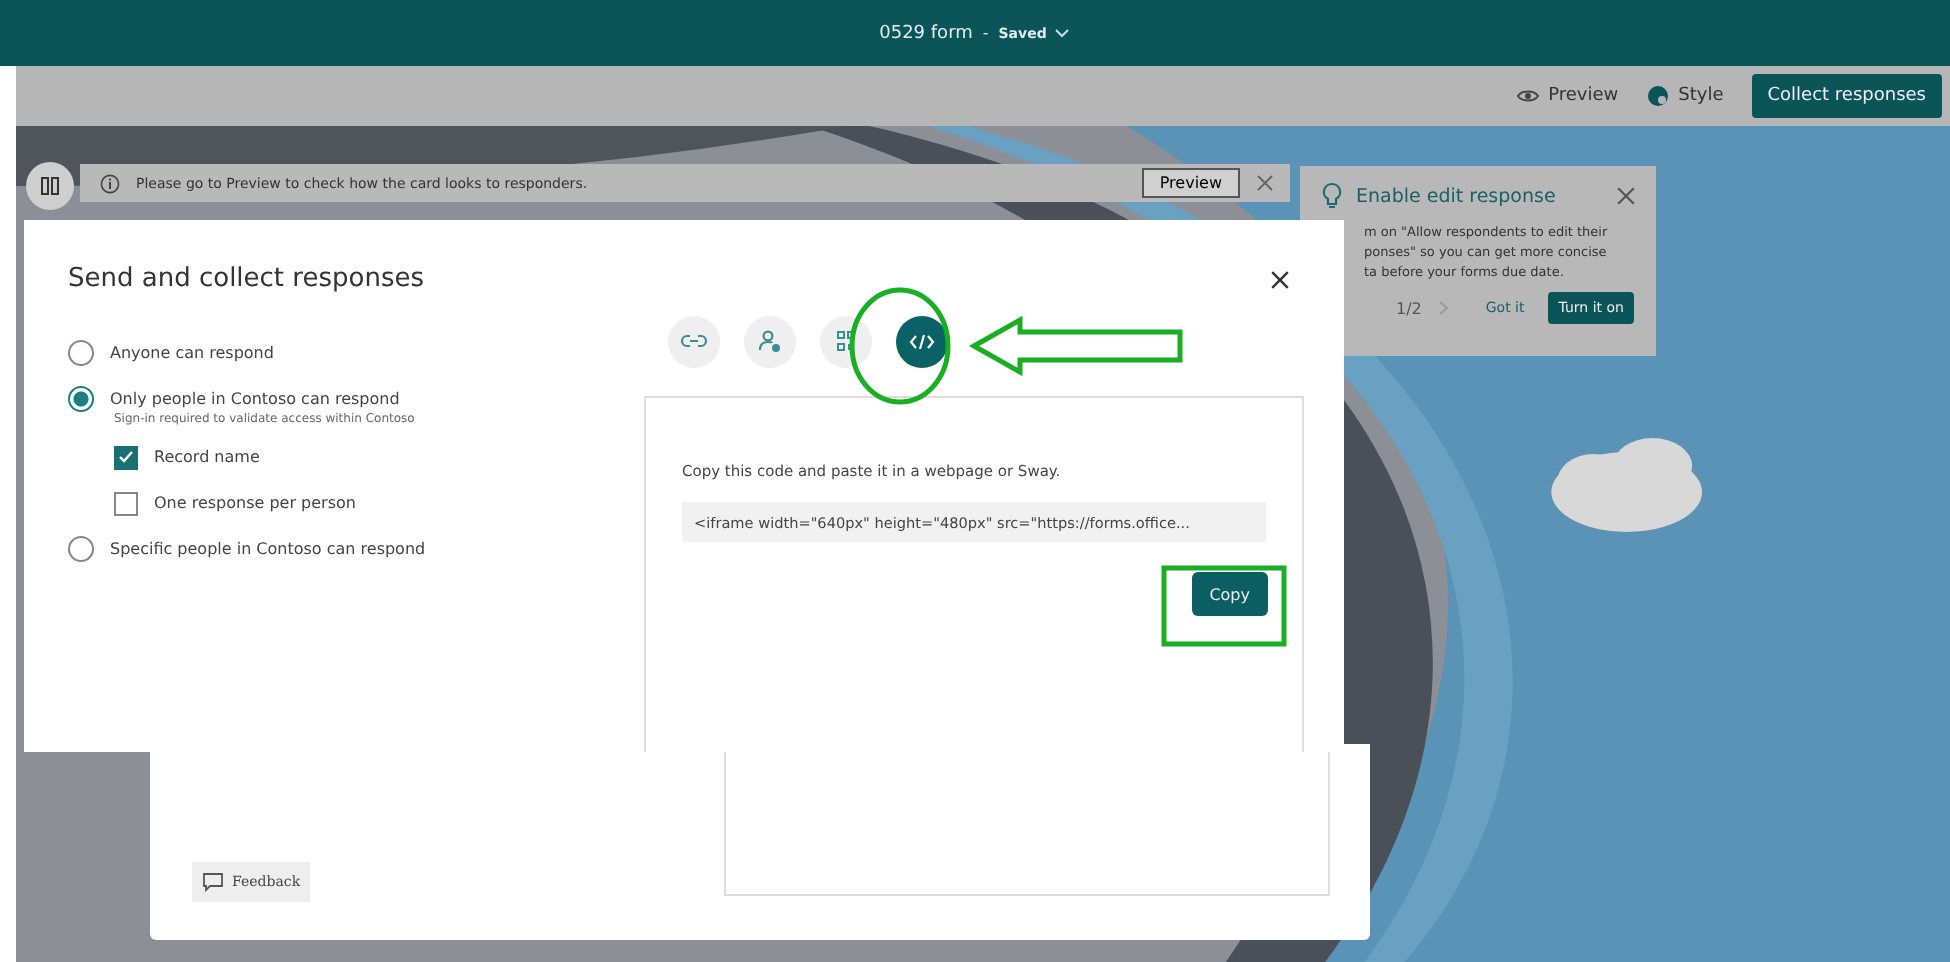  Describe the element at coordinates (1457, 196) in the screenshot. I see `popup-title: Enable edit response` at that location.